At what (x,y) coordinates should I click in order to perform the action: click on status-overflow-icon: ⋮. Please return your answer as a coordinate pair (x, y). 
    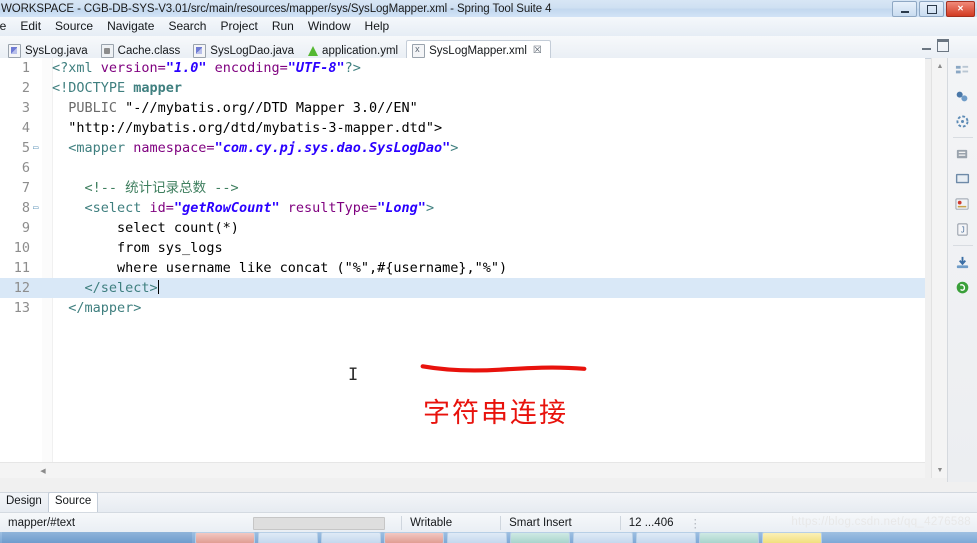
    Looking at the image, I should click on (696, 523).